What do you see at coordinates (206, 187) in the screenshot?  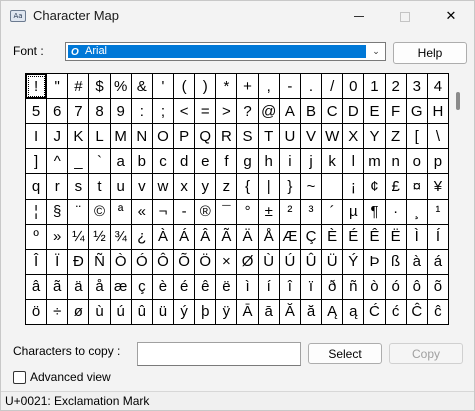 I see `char-cell: y` at bounding box center [206, 187].